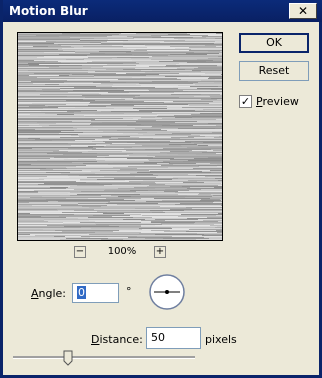 The width and height of the screenshot is (322, 378). I want to click on zoom-in-button: +, so click(160, 252).